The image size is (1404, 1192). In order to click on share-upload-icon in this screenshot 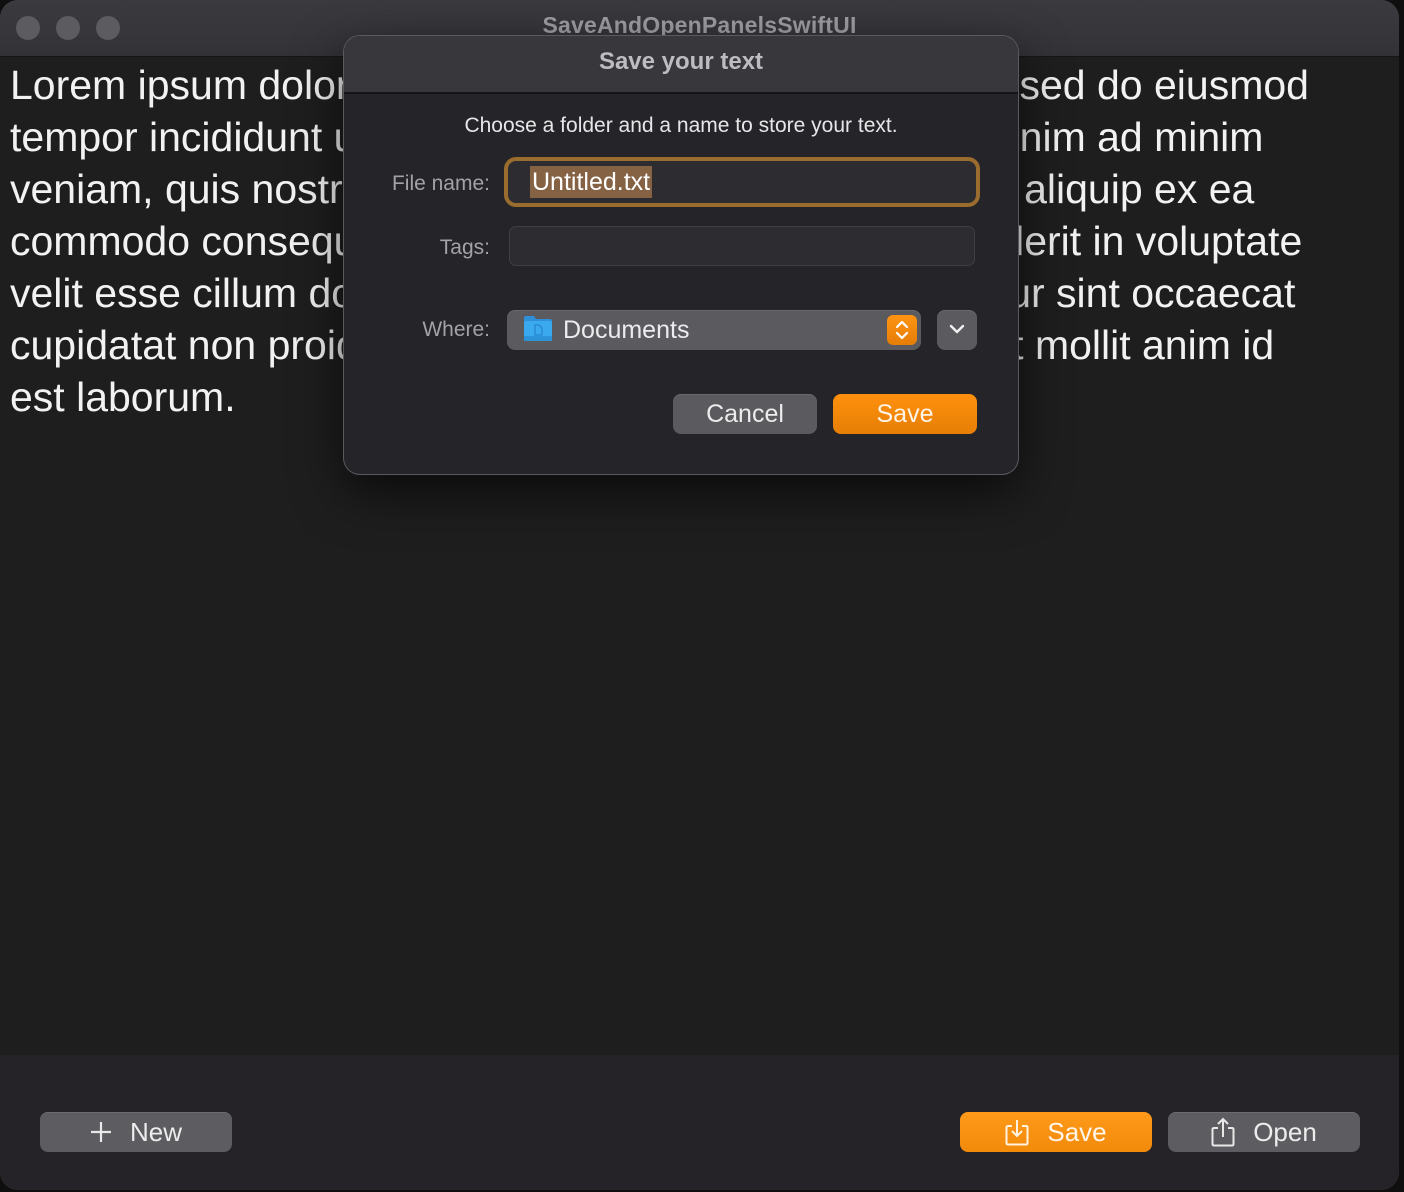, I will do `click(1223, 1132)`.